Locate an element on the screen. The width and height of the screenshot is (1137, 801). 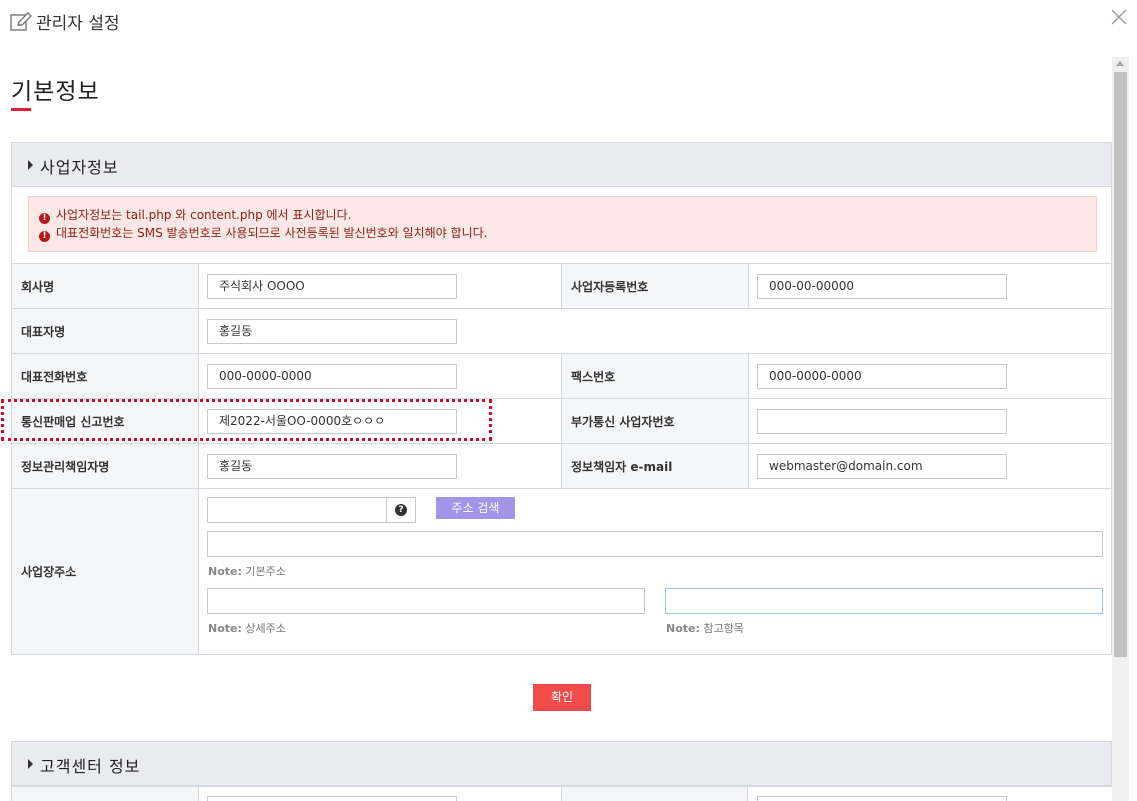
table-row is located at coordinates (561, 793).